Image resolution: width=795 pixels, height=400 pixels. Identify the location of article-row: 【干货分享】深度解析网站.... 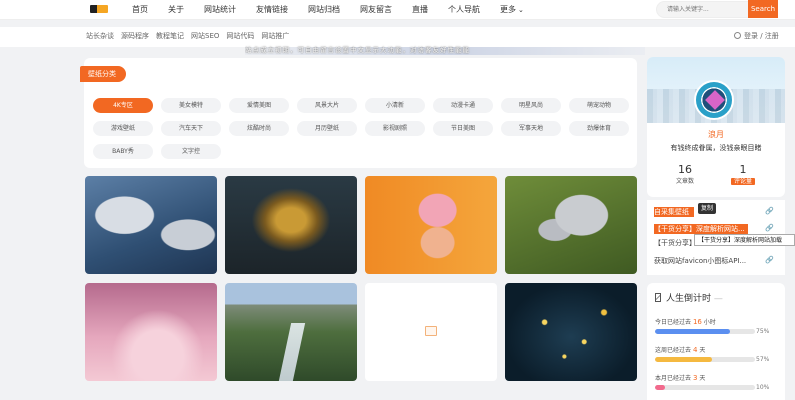
(701, 229).